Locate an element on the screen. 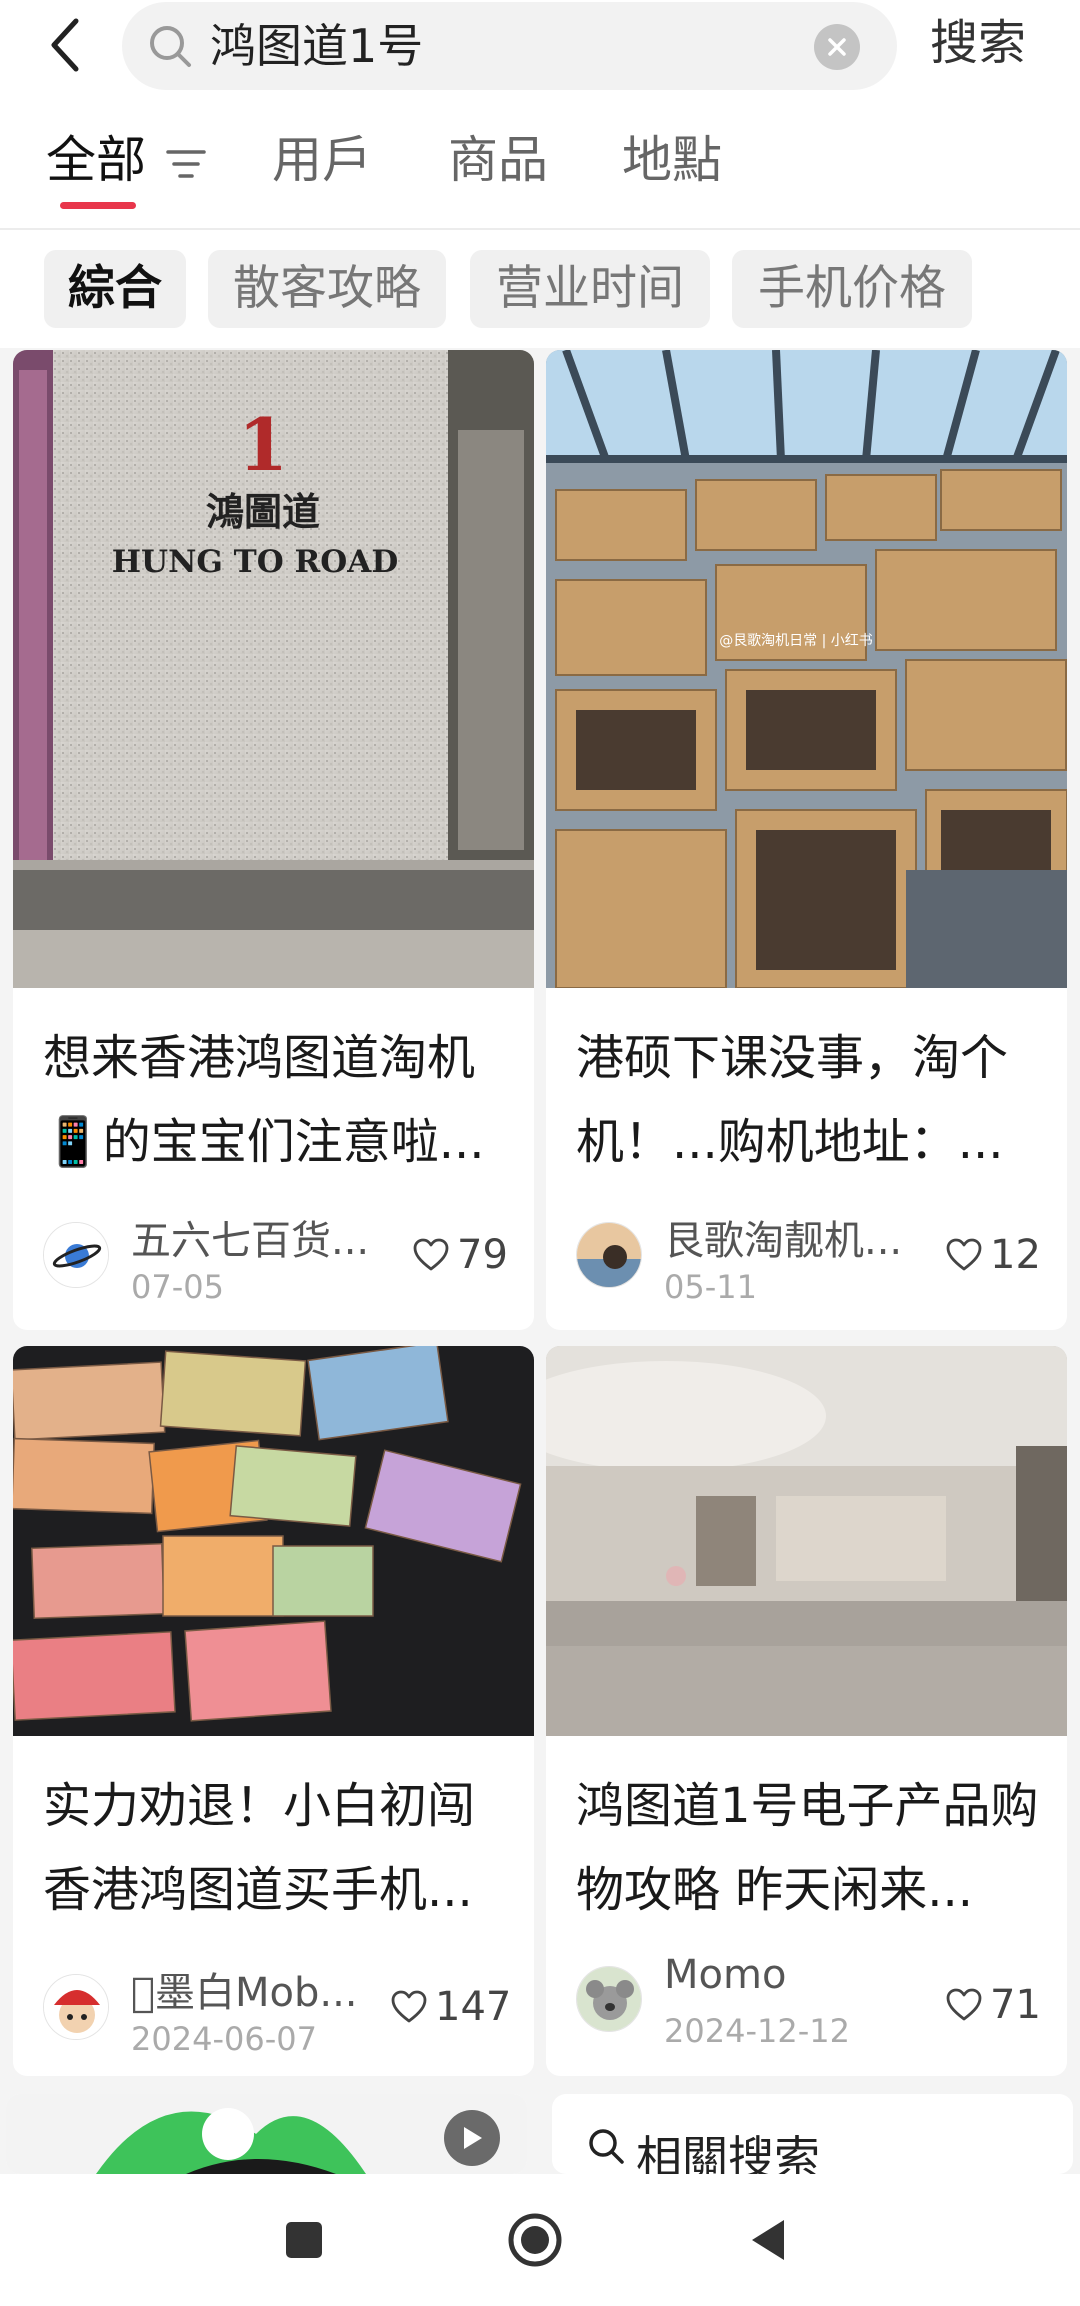 The width and height of the screenshot is (1080, 2306). back-button is located at coordinates (65, 45).